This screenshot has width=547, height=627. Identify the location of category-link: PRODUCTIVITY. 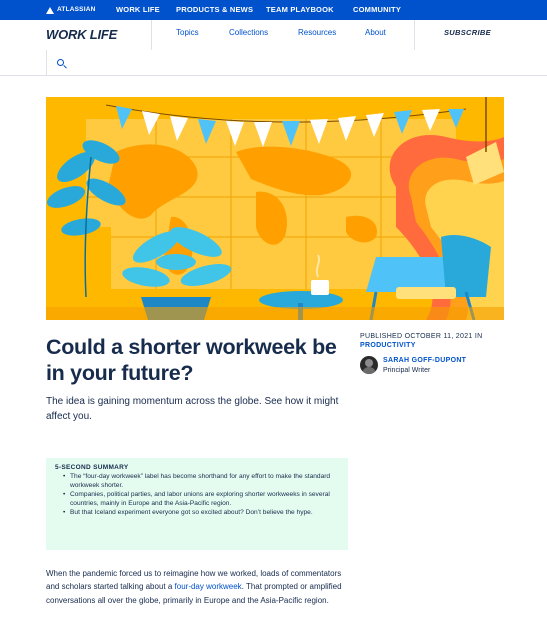
(435, 345).